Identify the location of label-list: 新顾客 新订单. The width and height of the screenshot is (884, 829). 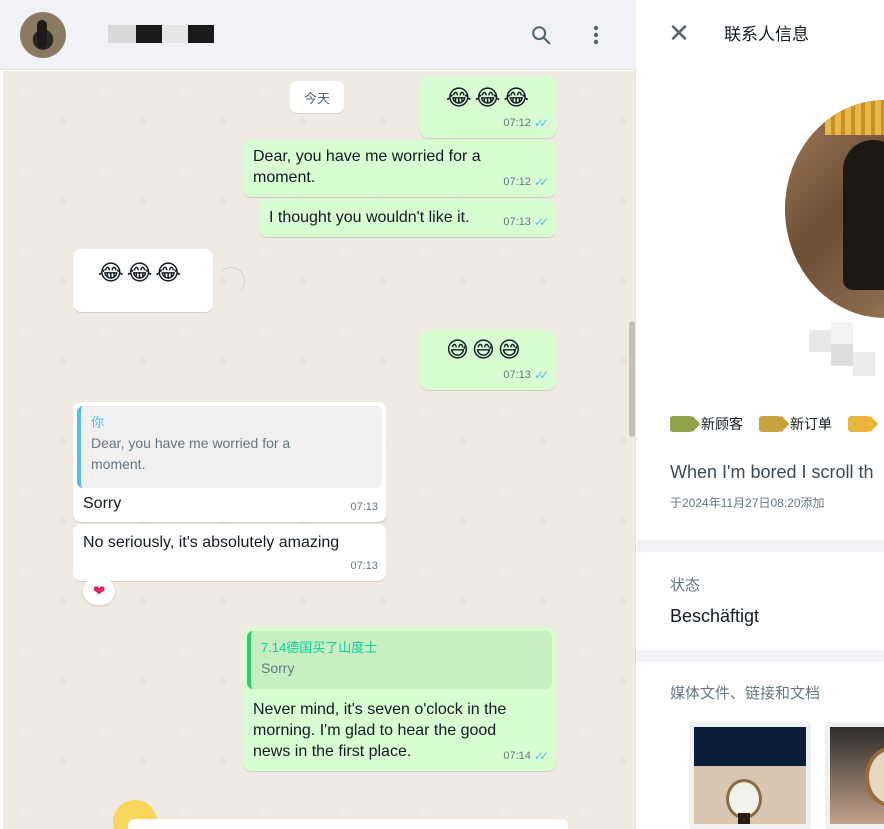
(774, 424).